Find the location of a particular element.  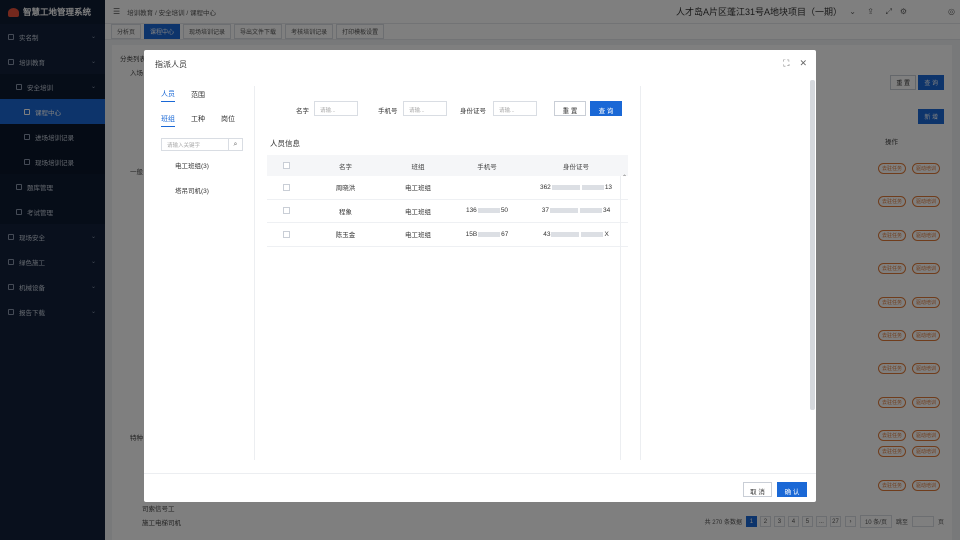

id-prefix: 43 is located at coordinates (547, 234).